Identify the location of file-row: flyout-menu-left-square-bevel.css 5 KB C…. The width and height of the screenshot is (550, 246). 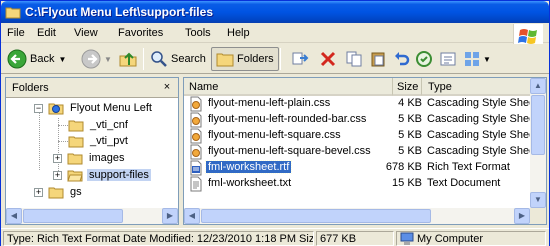
(357, 152).